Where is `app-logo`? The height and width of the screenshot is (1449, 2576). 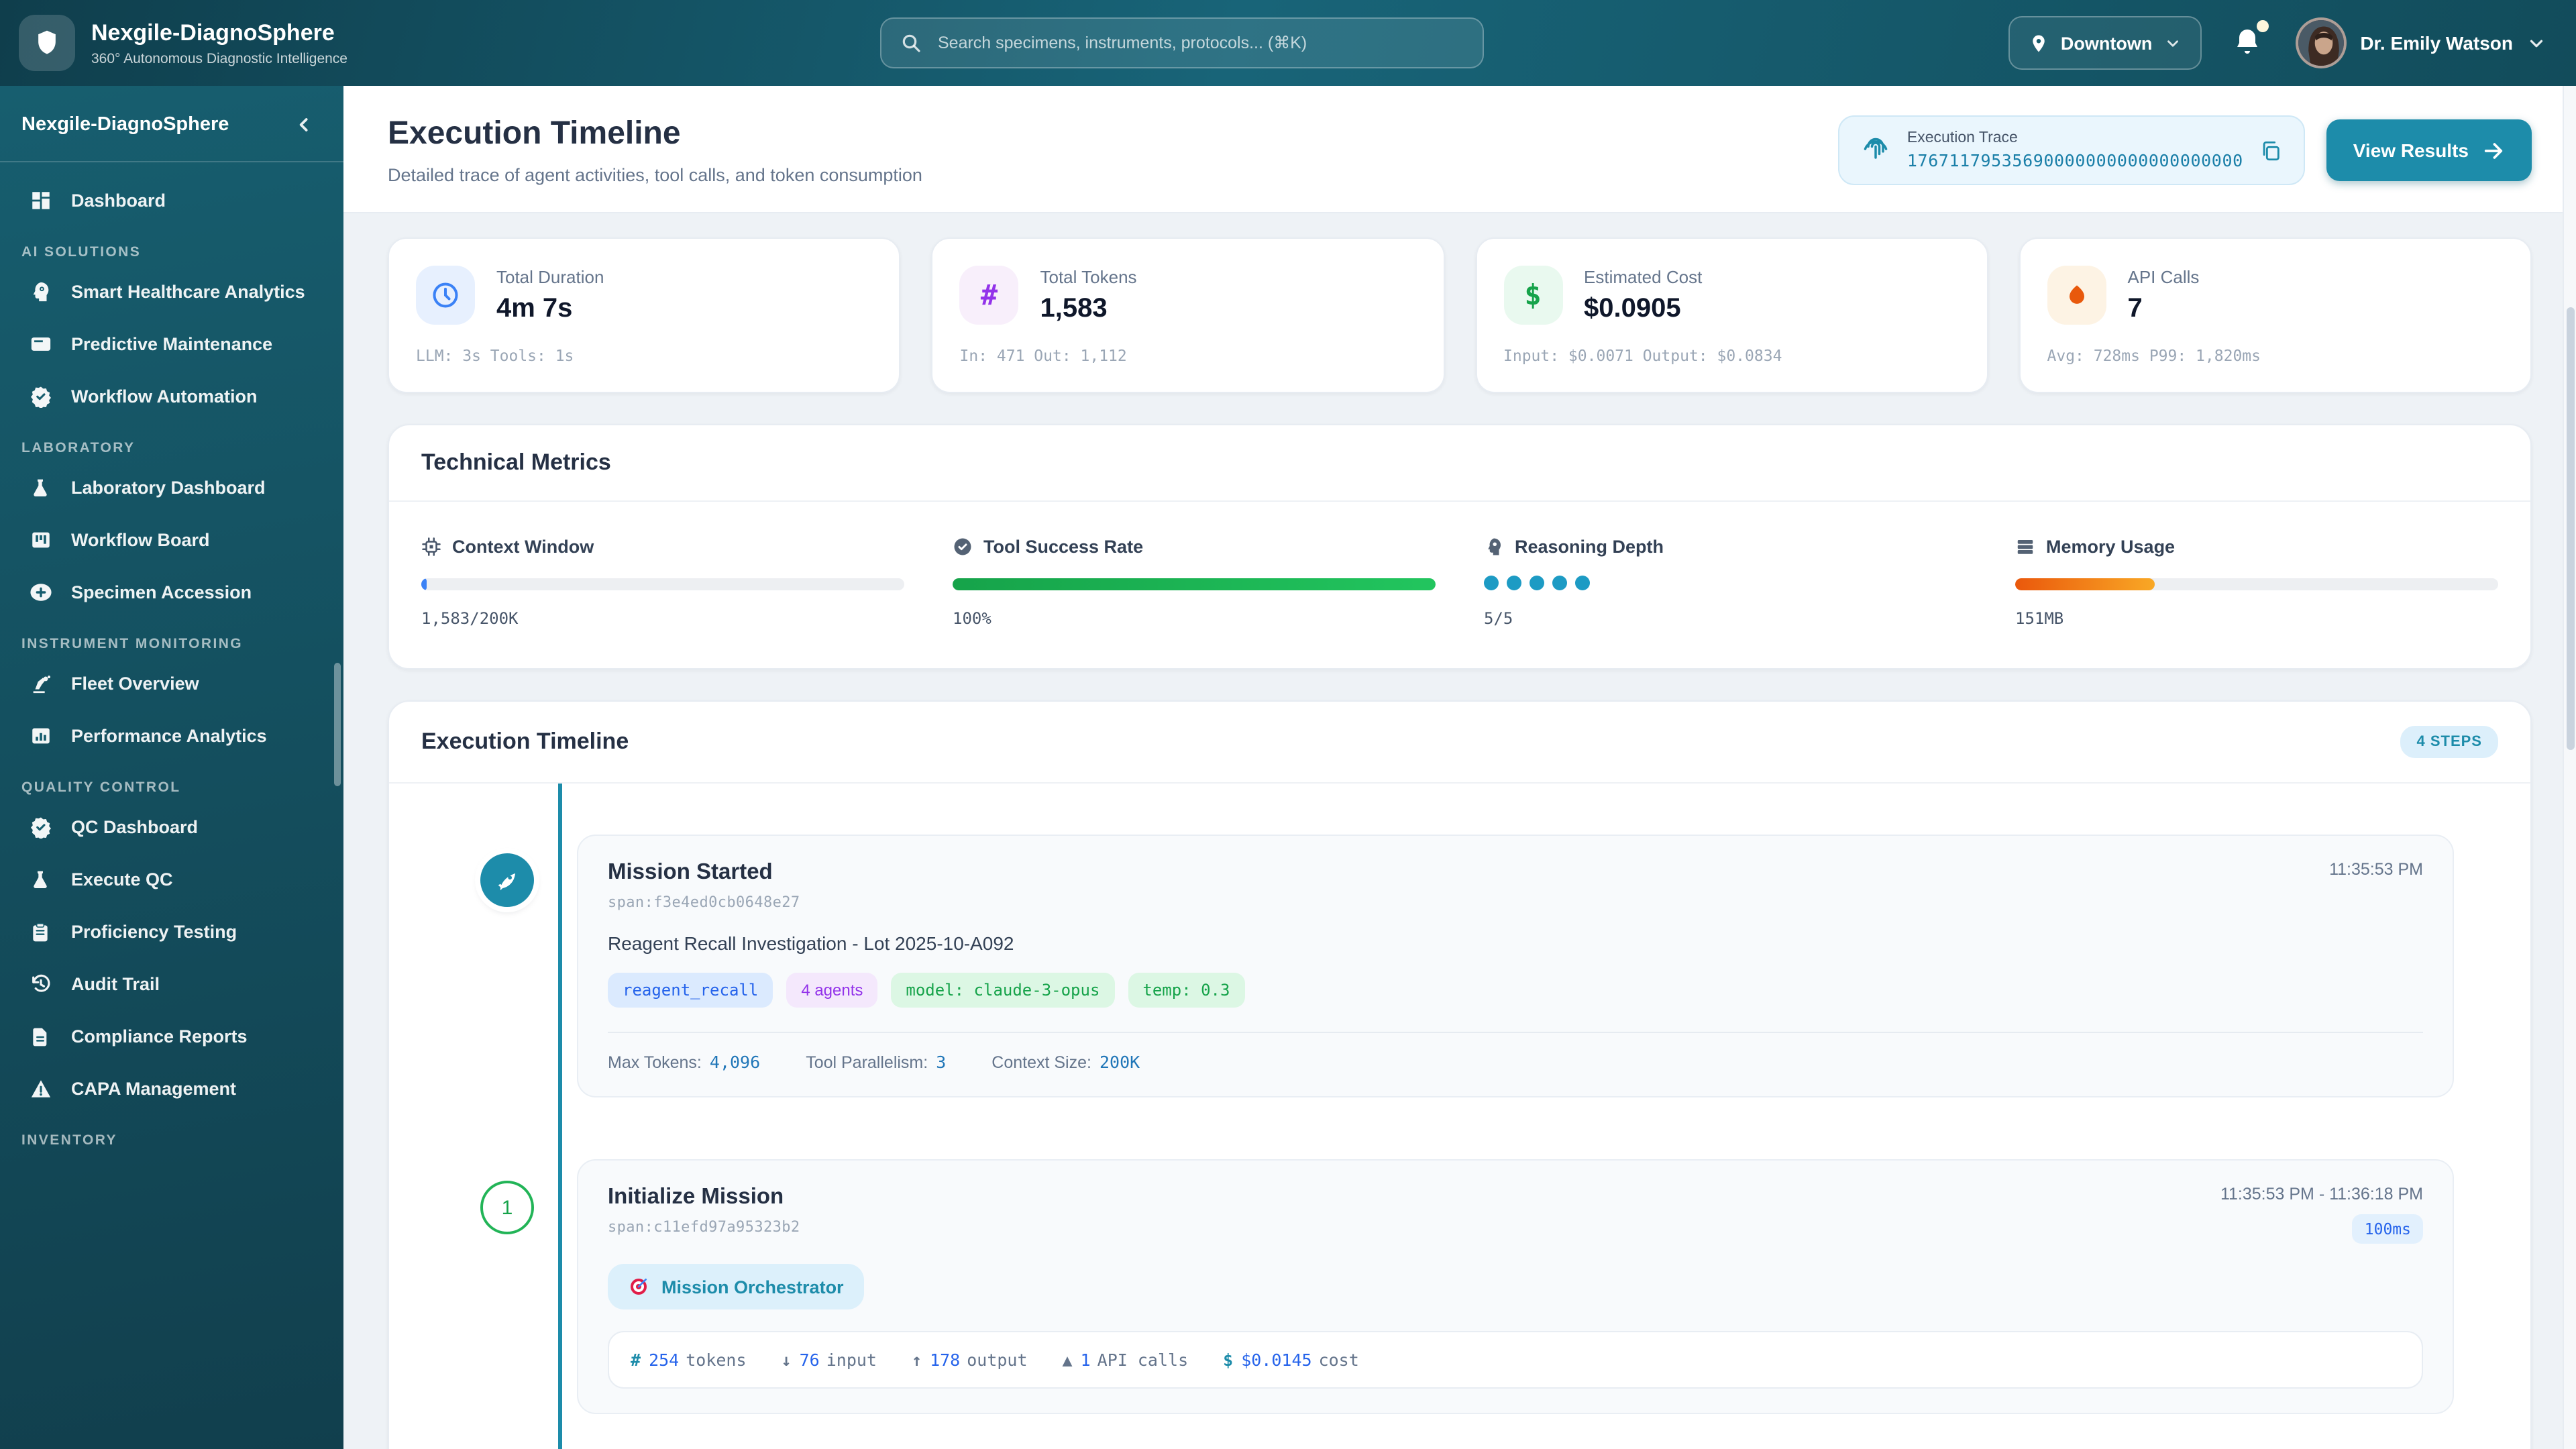 app-logo is located at coordinates (47, 43).